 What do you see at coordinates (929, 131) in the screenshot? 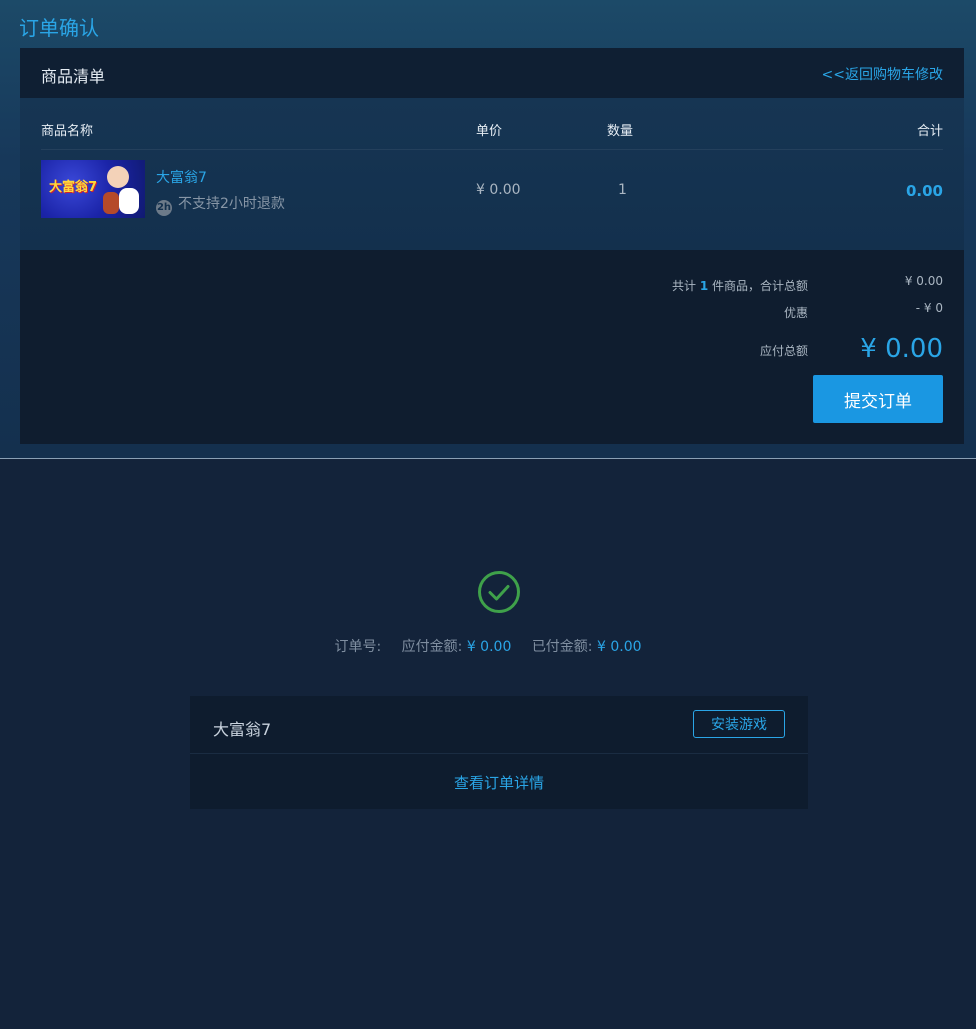
I see `col-header-total: 合计` at bounding box center [929, 131].